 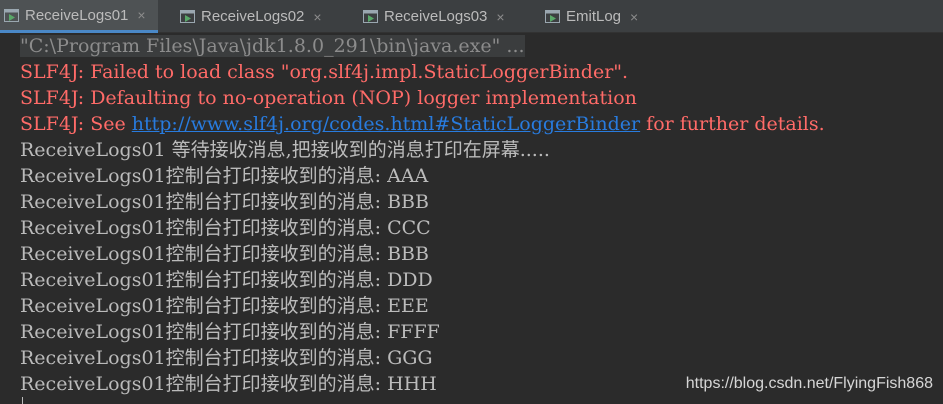 What do you see at coordinates (436, 16) in the screenshot?
I see `tab-label: ReceiveLogs03` at bounding box center [436, 16].